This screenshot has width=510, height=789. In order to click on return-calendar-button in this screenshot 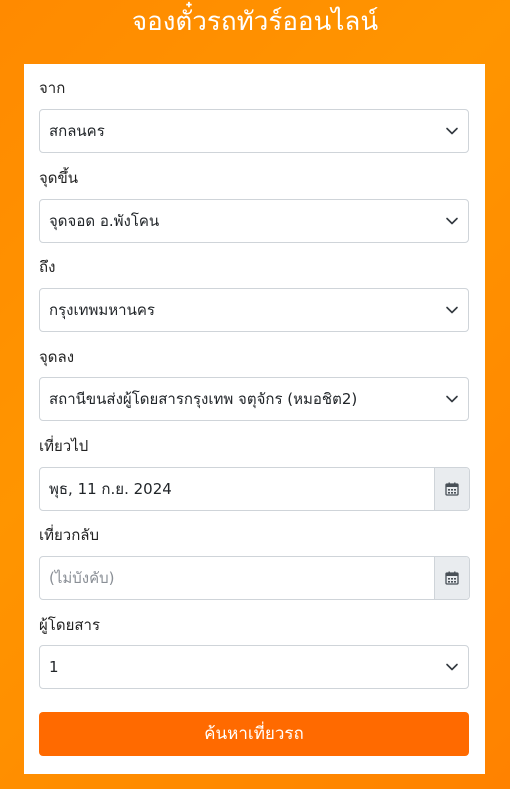, I will do `click(451, 578)`.